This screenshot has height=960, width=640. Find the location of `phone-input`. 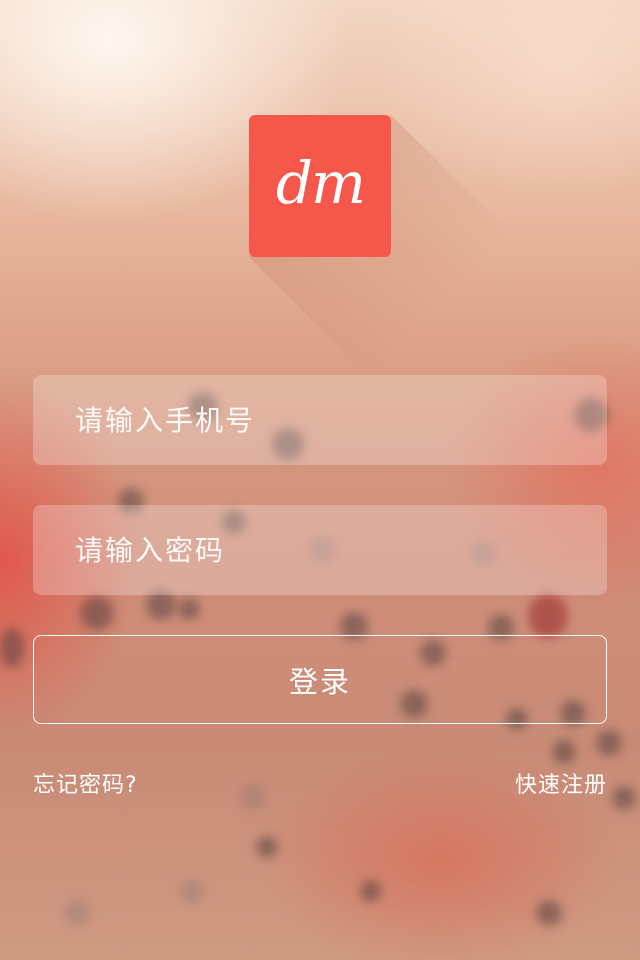

phone-input is located at coordinates (320, 420).